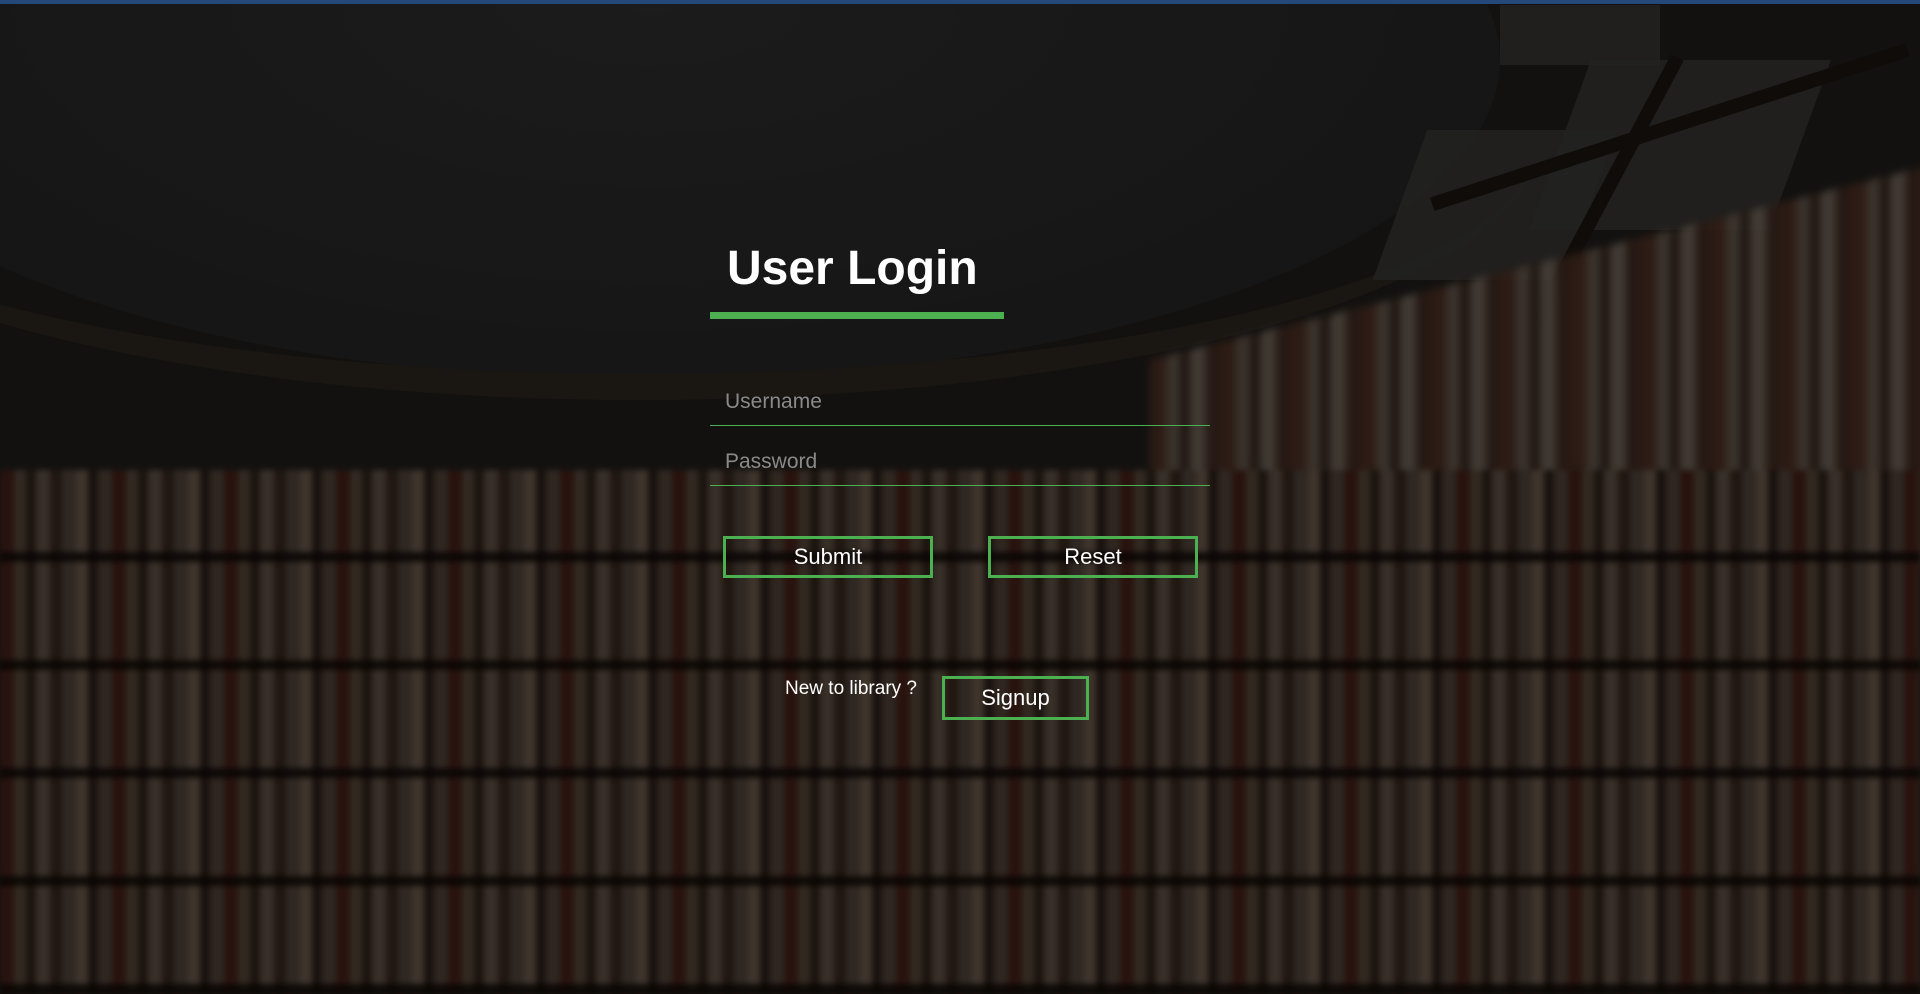 This screenshot has width=1920, height=994. What do you see at coordinates (857, 315) in the screenshot?
I see `title-underline` at bounding box center [857, 315].